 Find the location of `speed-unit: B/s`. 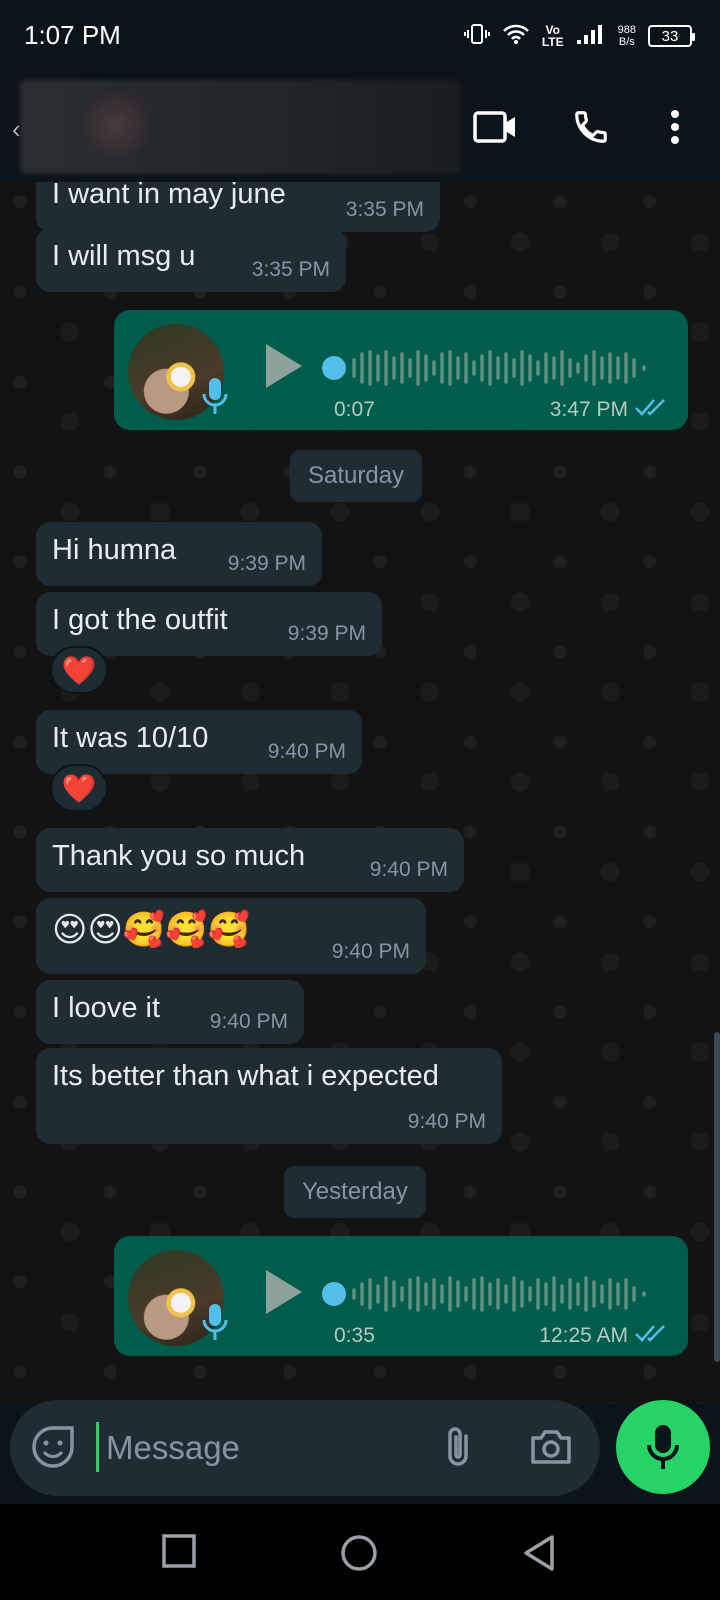

speed-unit: B/s is located at coordinates (626, 42).